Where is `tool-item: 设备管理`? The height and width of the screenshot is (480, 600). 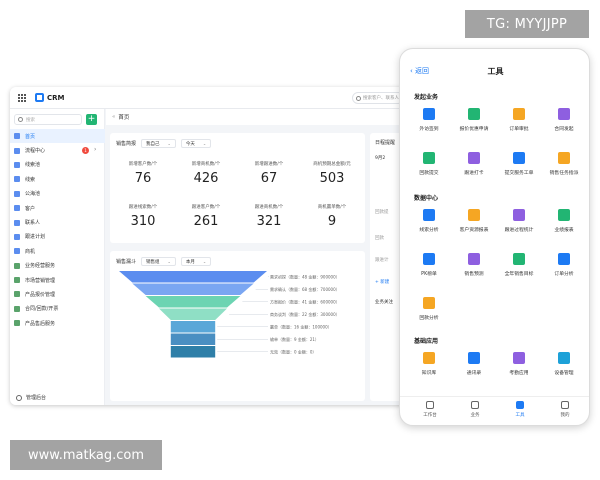 tool-item: 设备管理 is located at coordinates (564, 364).